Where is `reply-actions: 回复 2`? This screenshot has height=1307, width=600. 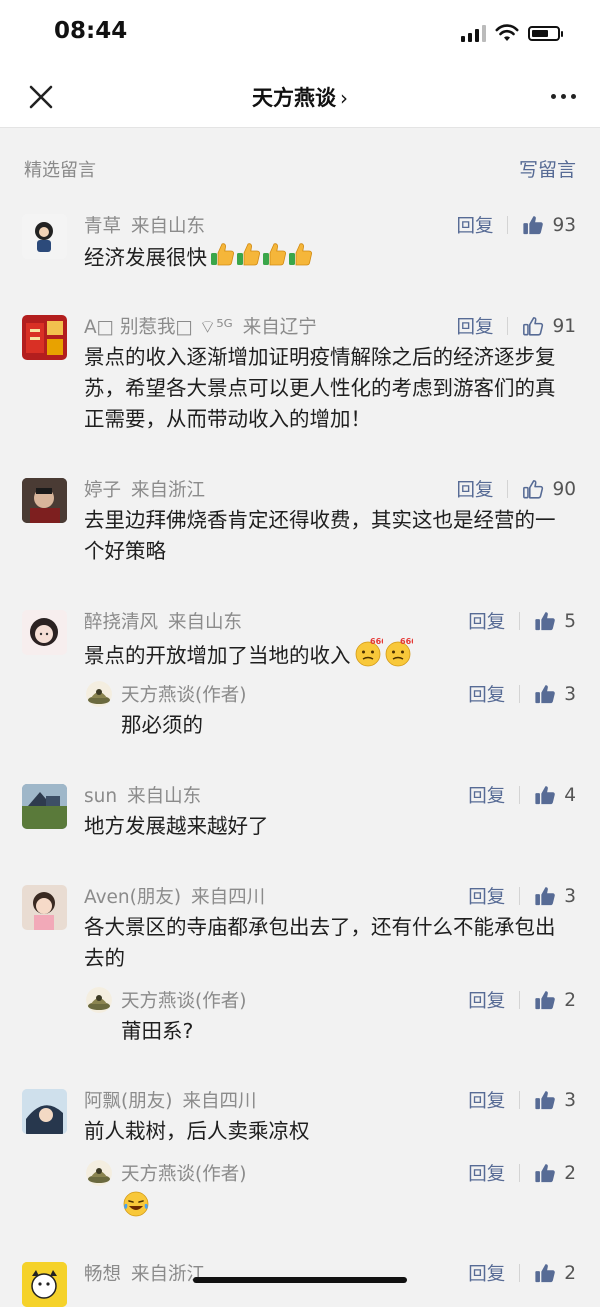
reply-actions: 回复 2 is located at coordinates (522, 1000).